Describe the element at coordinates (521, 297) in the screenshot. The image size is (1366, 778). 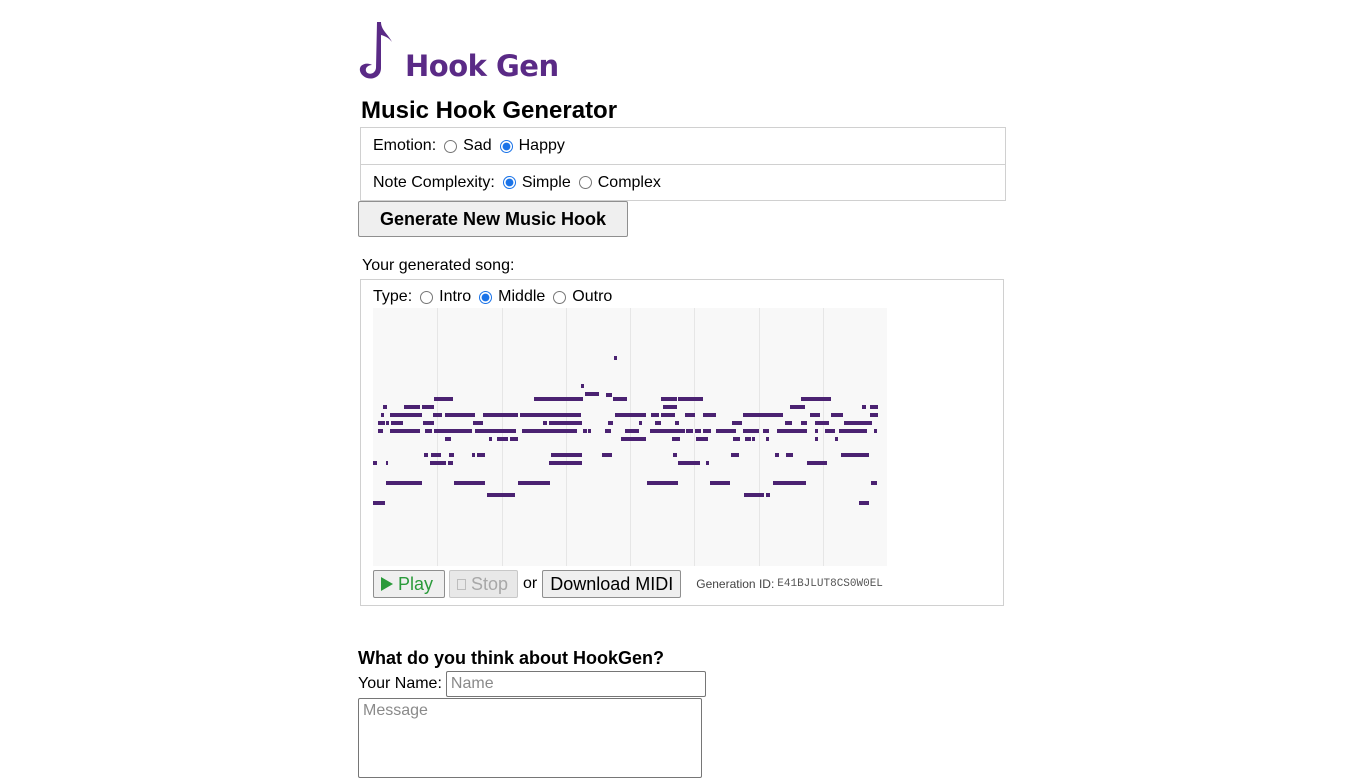
I see `type-middle-label: Middle` at that location.